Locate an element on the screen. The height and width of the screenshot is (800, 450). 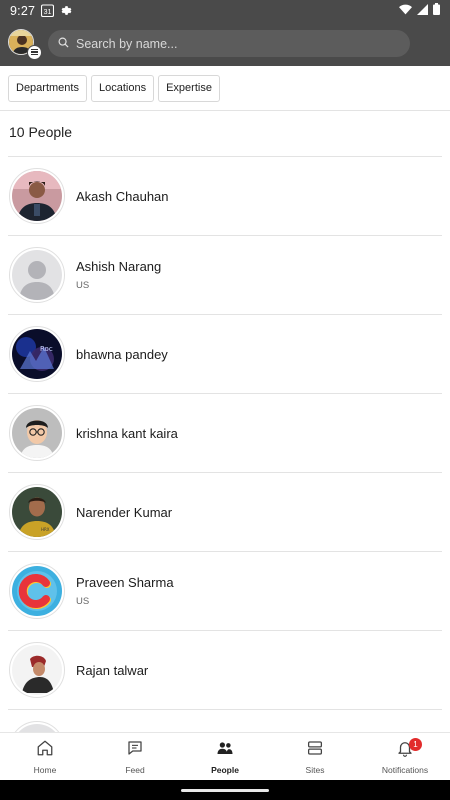
person-row: HRX Narender Kumar is located at coordinates (225, 511).